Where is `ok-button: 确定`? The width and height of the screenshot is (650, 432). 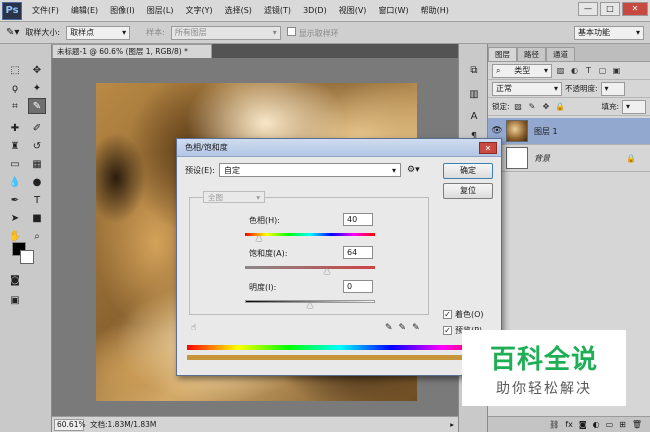
ok-button: 确定 is located at coordinates (468, 171).